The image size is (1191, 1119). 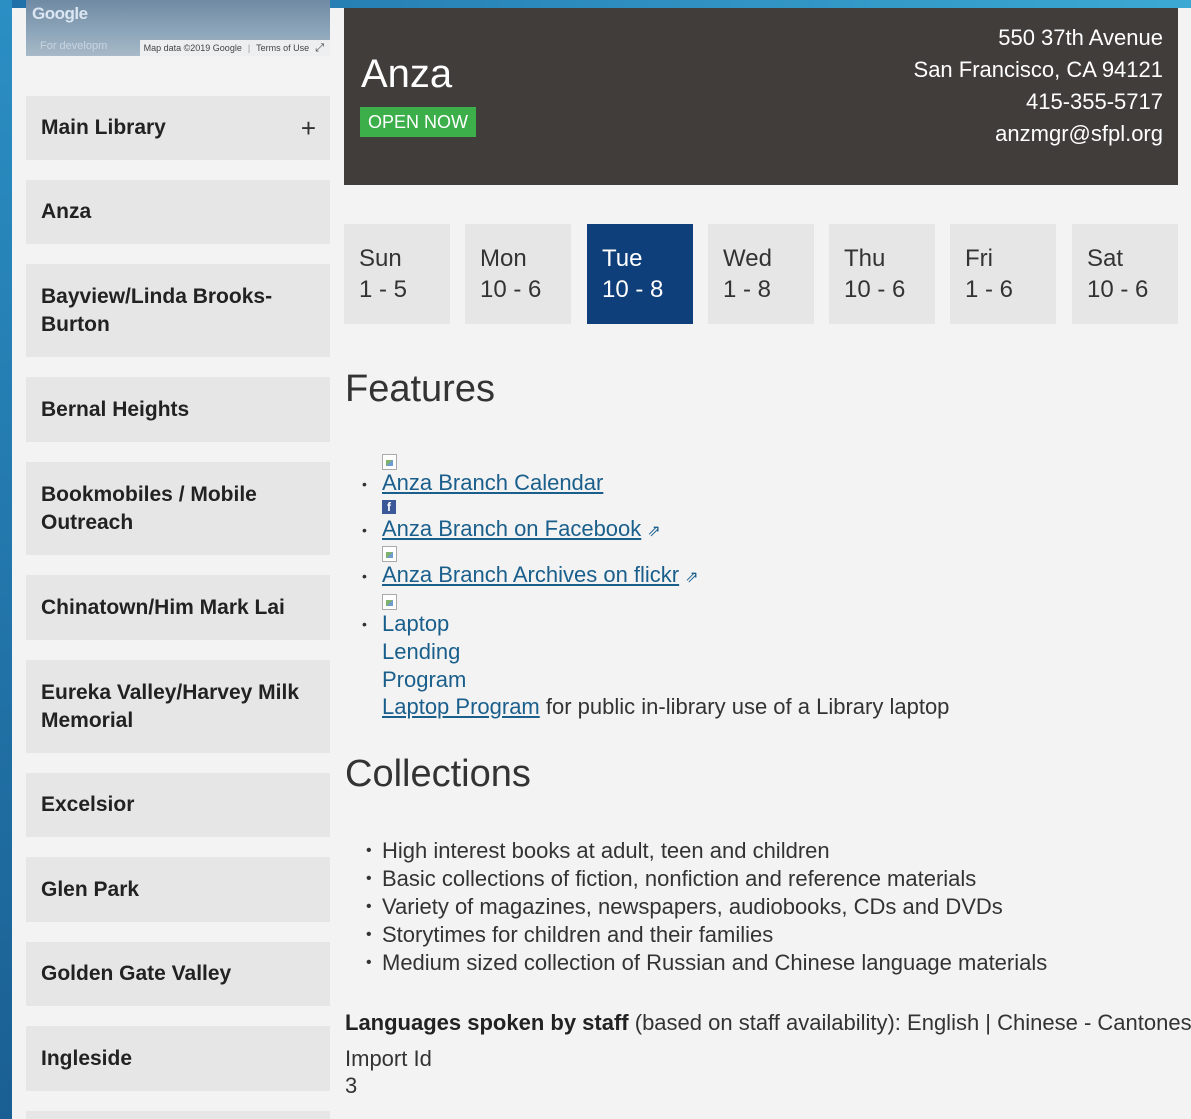 What do you see at coordinates (511, 528) in the screenshot?
I see `facebook-link: Anza Branch on Facebook` at bounding box center [511, 528].